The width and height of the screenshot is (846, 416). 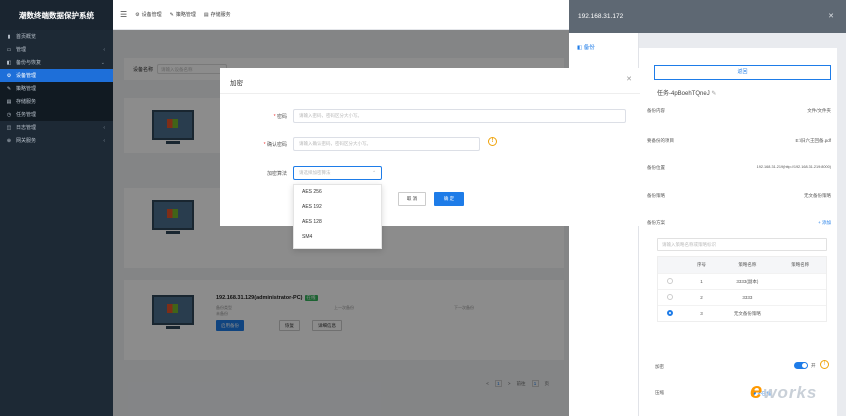 What do you see at coordinates (341, 15) in the screenshot?
I see `topbar: ☰ ⚙ 设备管理 ✎ 策略管理 ▤ 存储服务` at bounding box center [341, 15].